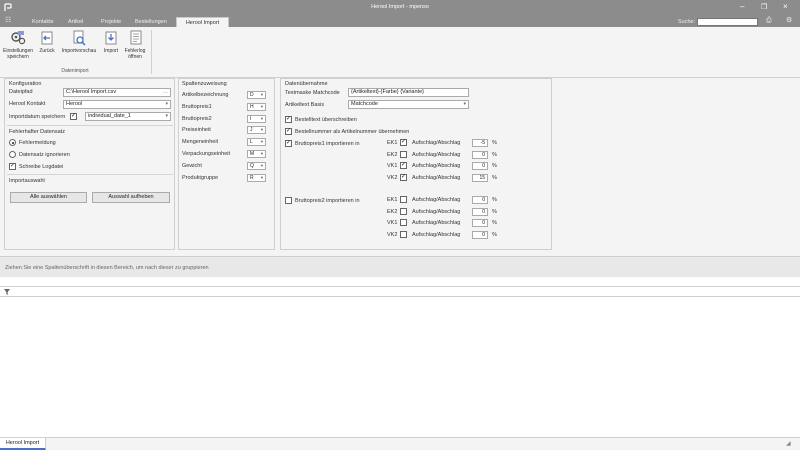 This screenshot has width=800, height=450. I want to click on logdatei-checkbox: ✓, so click(12, 166).